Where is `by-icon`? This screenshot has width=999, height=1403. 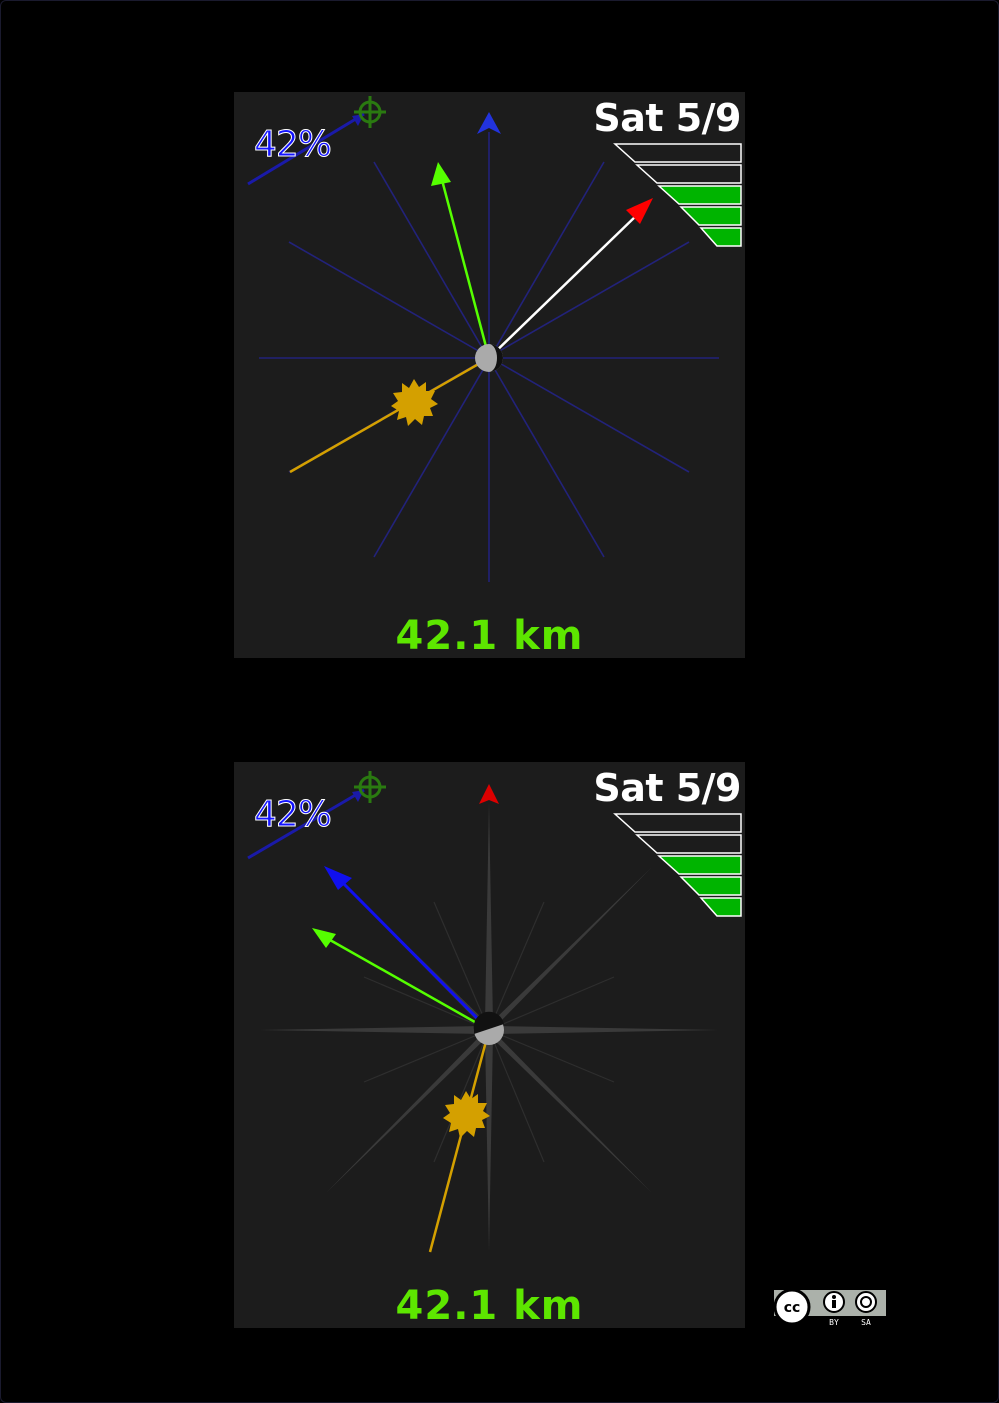
by-icon is located at coordinates (834, 1302).